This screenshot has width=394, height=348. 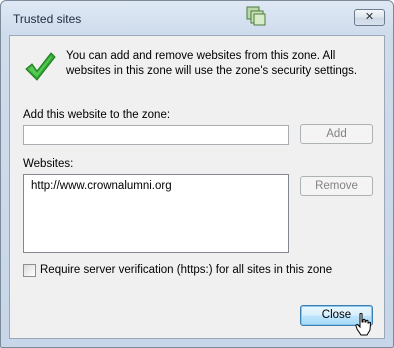 I want to click on websites-label: Websites:, so click(x=48, y=164).